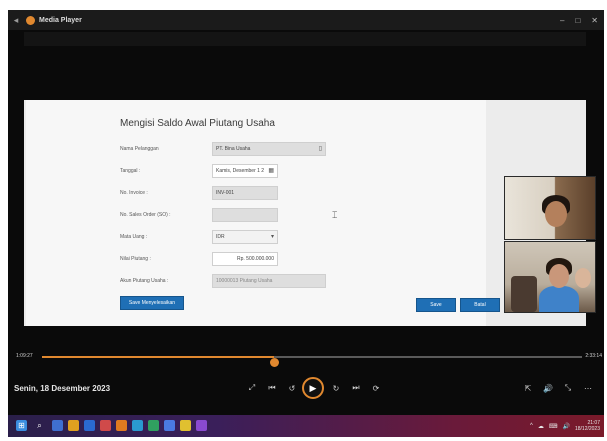  What do you see at coordinates (524, 294) in the screenshot?
I see `participant-background-figure` at bounding box center [524, 294].